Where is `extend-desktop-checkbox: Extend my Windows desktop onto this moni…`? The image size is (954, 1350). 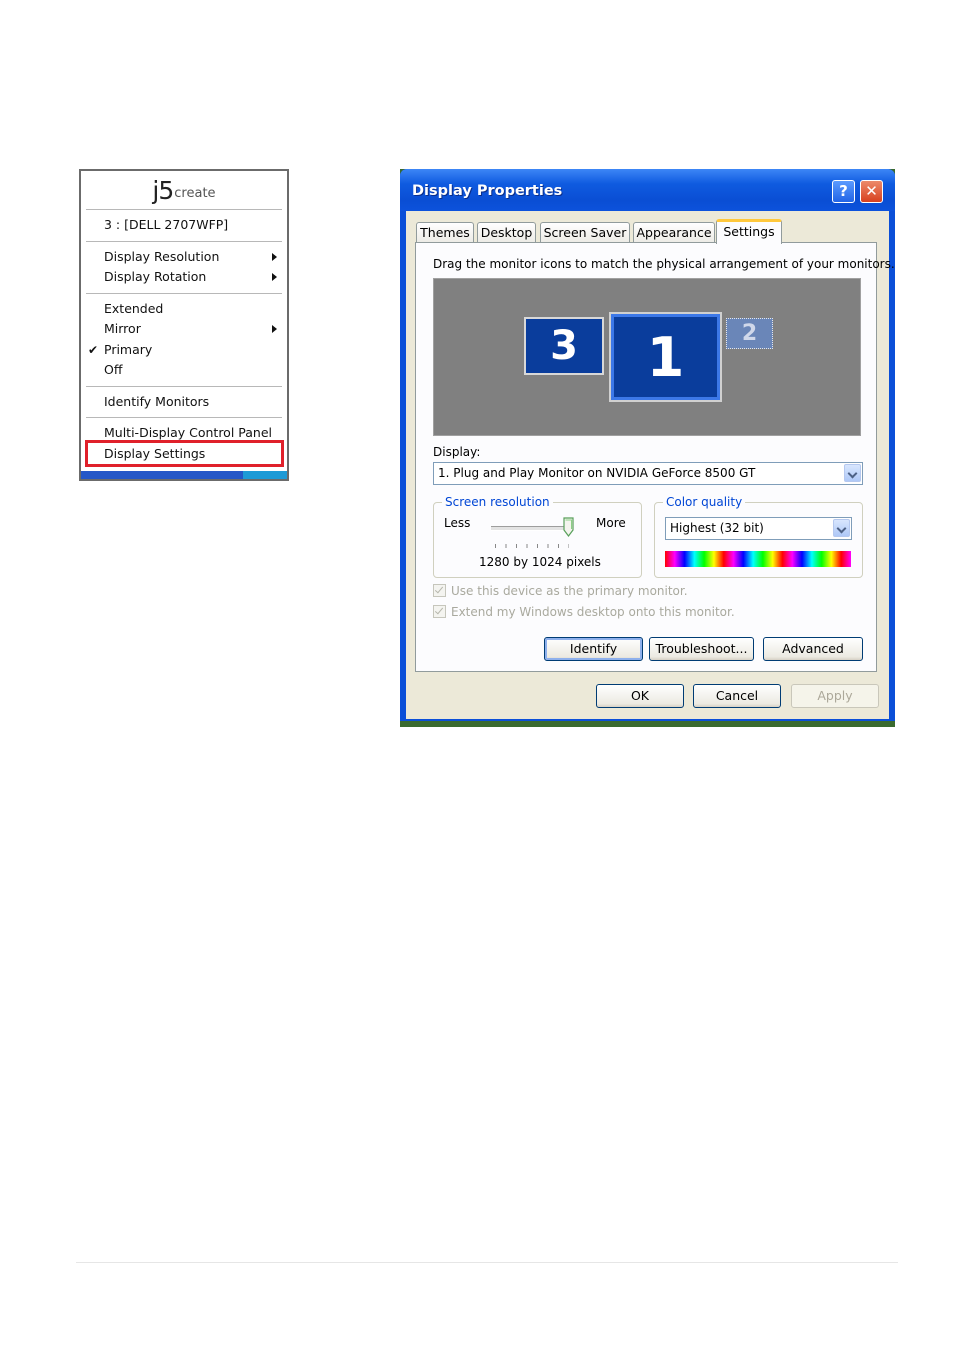 extend-desktop-checkbox: Extend my Windows desktop onto this moni… is located at coordinates (584, 612).